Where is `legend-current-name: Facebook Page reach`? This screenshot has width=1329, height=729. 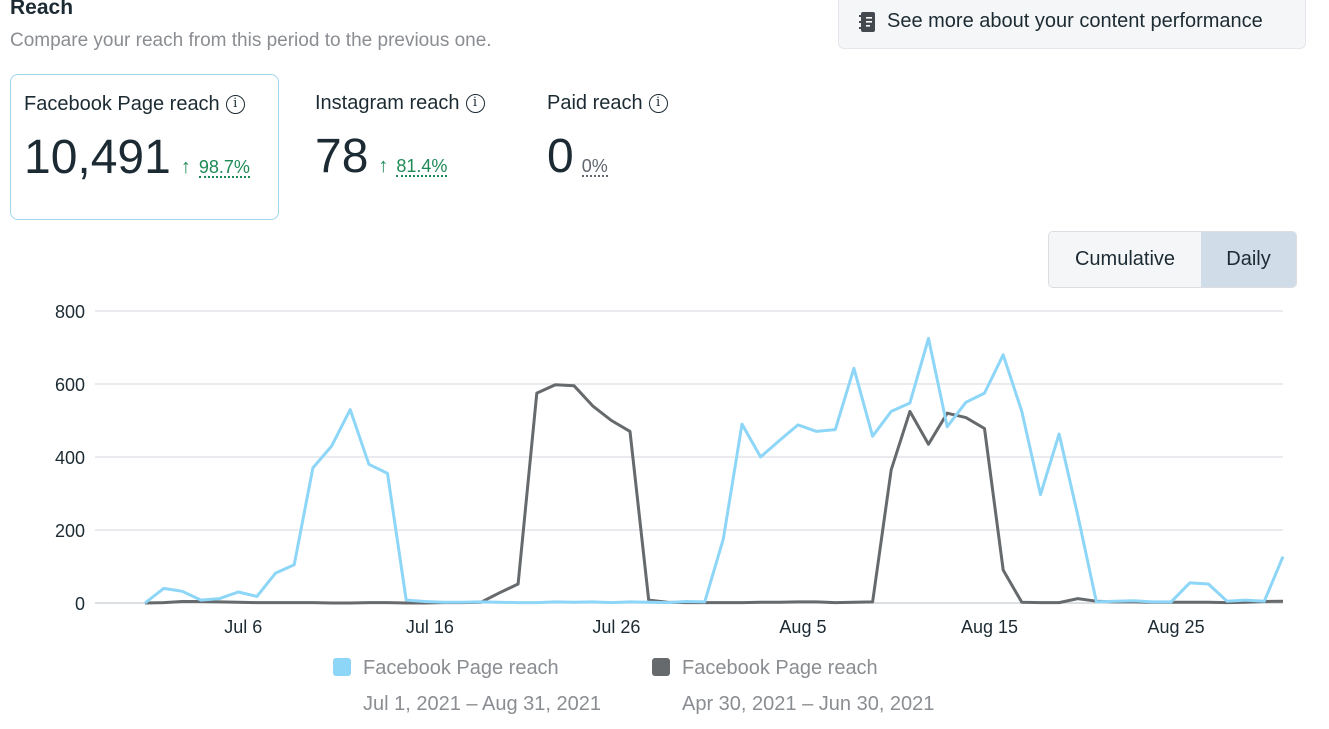
legend-current-name: Facebook Page reach is located at coordinates (461, 668).